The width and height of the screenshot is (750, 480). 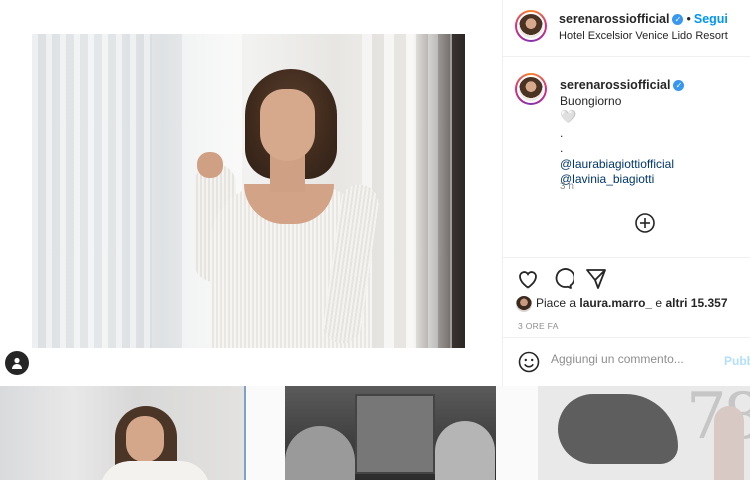 I want to click on tile-mirror, so click(x=395, y=434).